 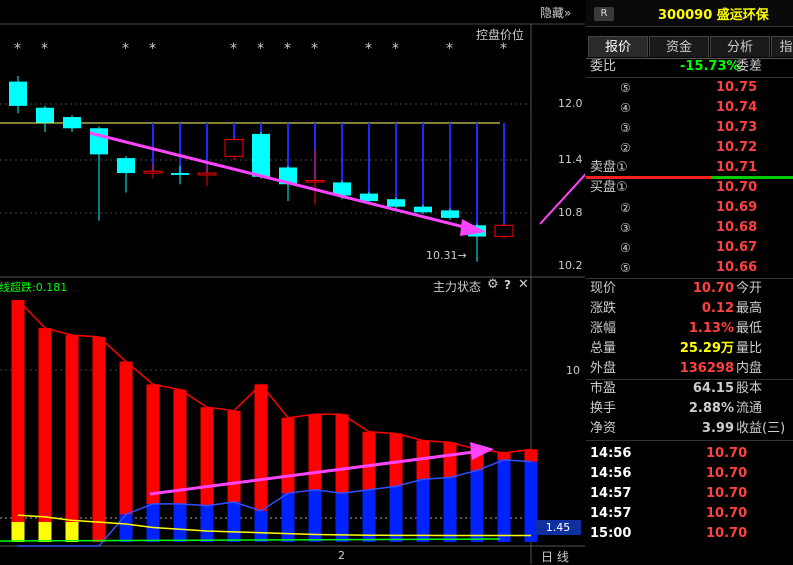 I want to click on gear-icon: ⚙, so click(x=493, y=284).